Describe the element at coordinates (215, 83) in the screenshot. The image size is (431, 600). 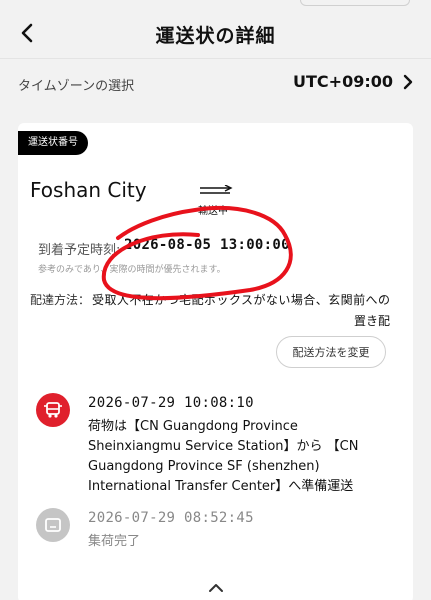
I see `timezone-selector: タイムゾーンの選択 UTC+09:00` at that location.